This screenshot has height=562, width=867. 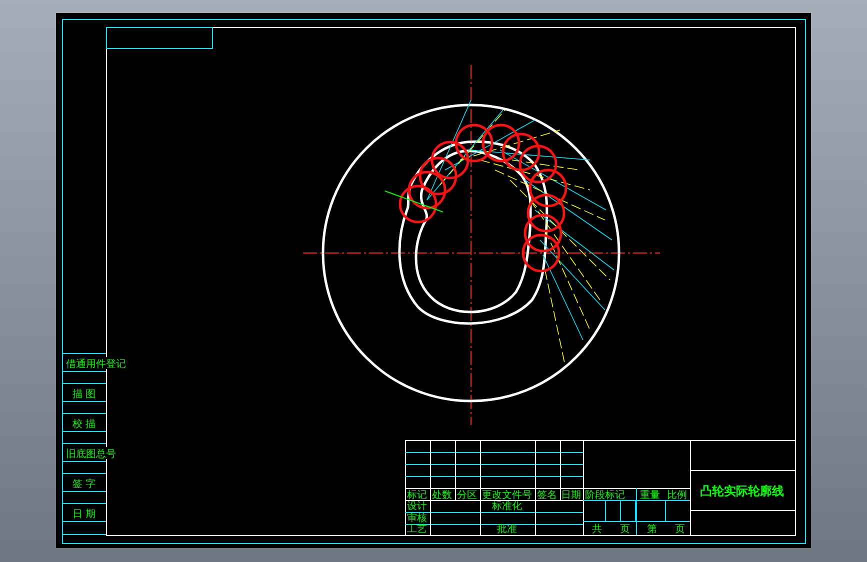 I want to click on title-block-label: 描 图, so click(x=84, y=394).